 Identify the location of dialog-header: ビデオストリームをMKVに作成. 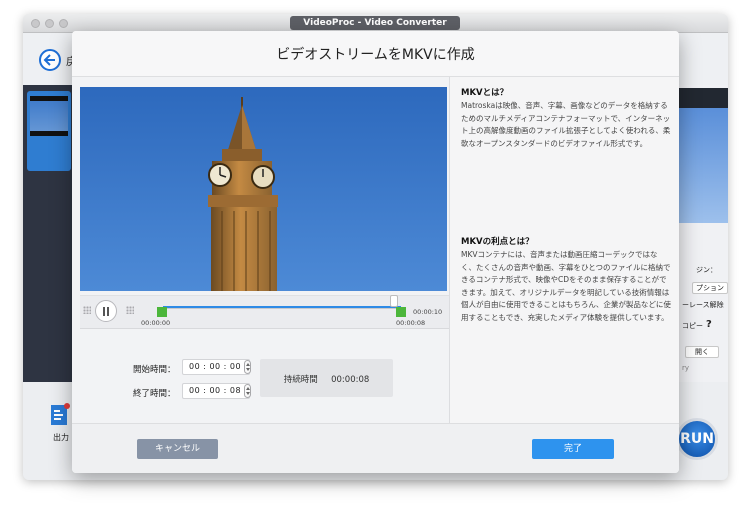
(375, 54).